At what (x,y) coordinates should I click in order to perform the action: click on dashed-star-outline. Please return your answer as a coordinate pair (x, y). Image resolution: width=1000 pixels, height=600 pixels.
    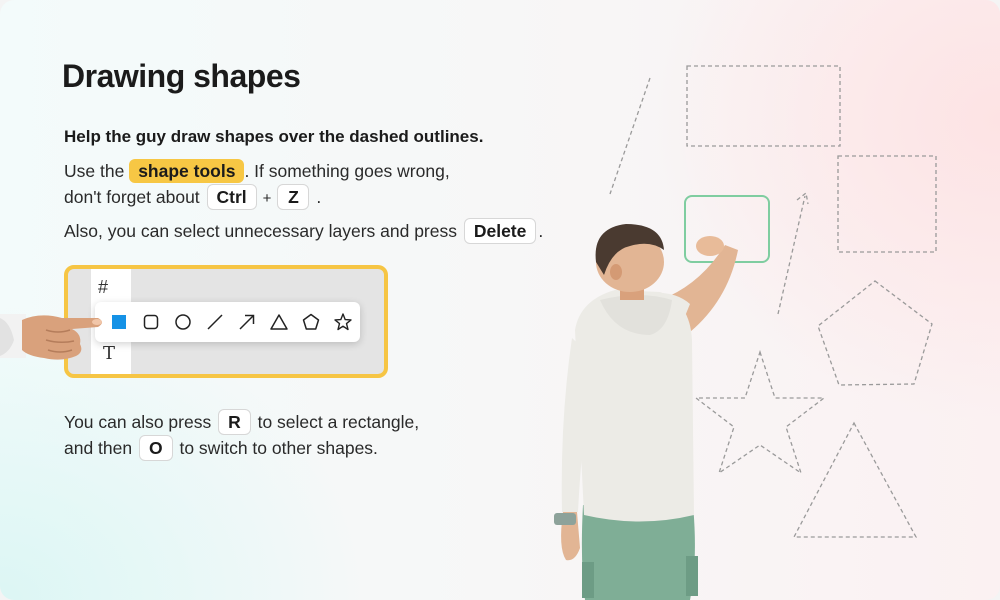
    Looking at the image, I should click on (760, 412).